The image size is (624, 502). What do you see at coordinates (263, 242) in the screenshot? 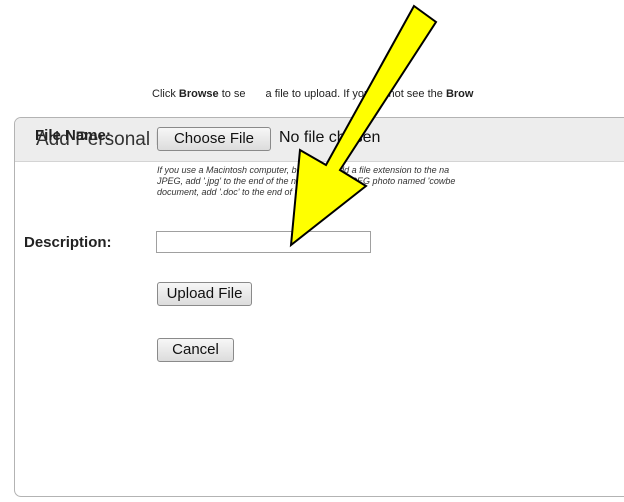
I see `description-input` at bounding box center [263, 242].